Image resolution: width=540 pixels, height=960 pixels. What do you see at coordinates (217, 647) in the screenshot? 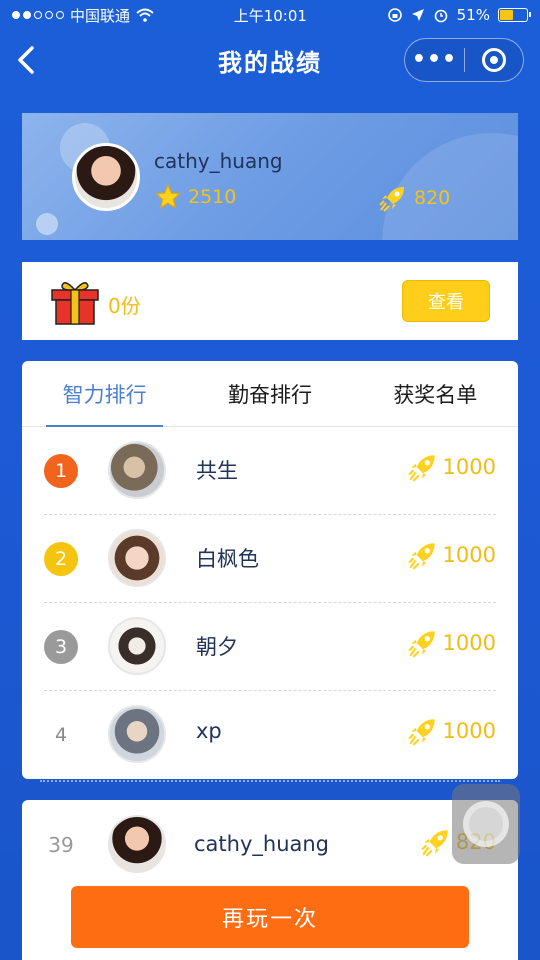
I see `player-name: 朝夕` at bounding box center [217, 647].